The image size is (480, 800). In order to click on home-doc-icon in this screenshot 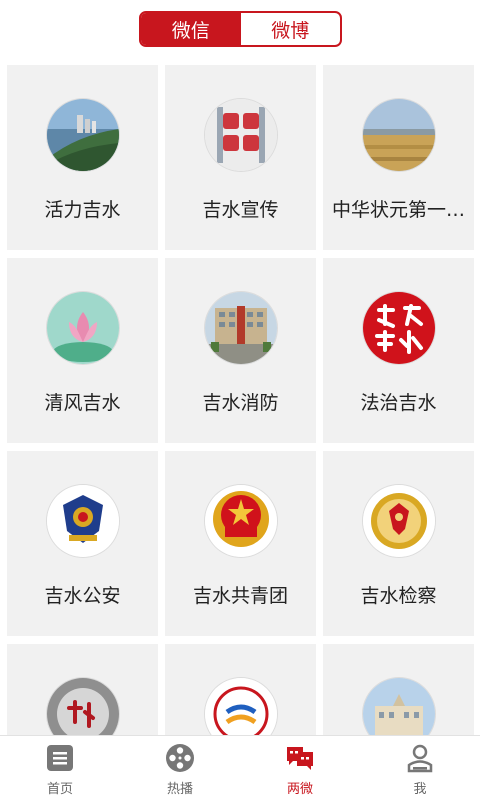, I will do `click(60, 758)`.